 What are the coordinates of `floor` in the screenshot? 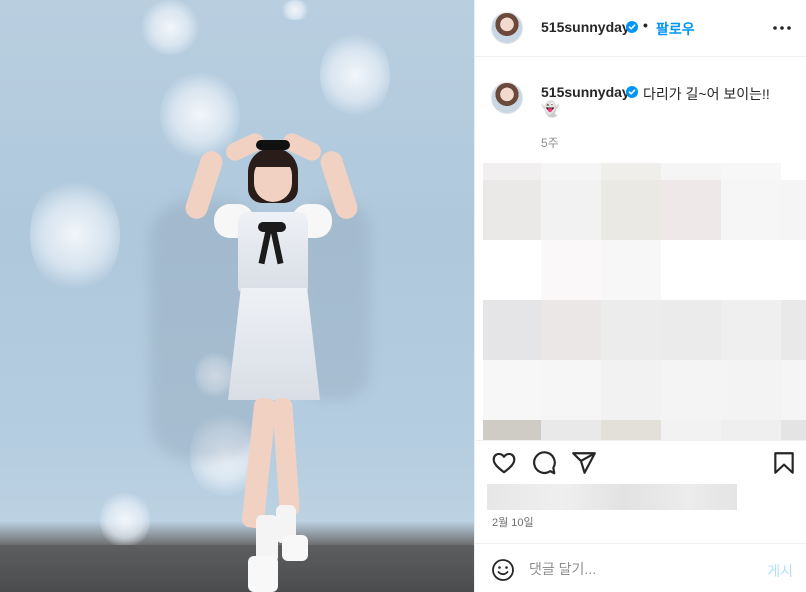 It's located at (237, 568).